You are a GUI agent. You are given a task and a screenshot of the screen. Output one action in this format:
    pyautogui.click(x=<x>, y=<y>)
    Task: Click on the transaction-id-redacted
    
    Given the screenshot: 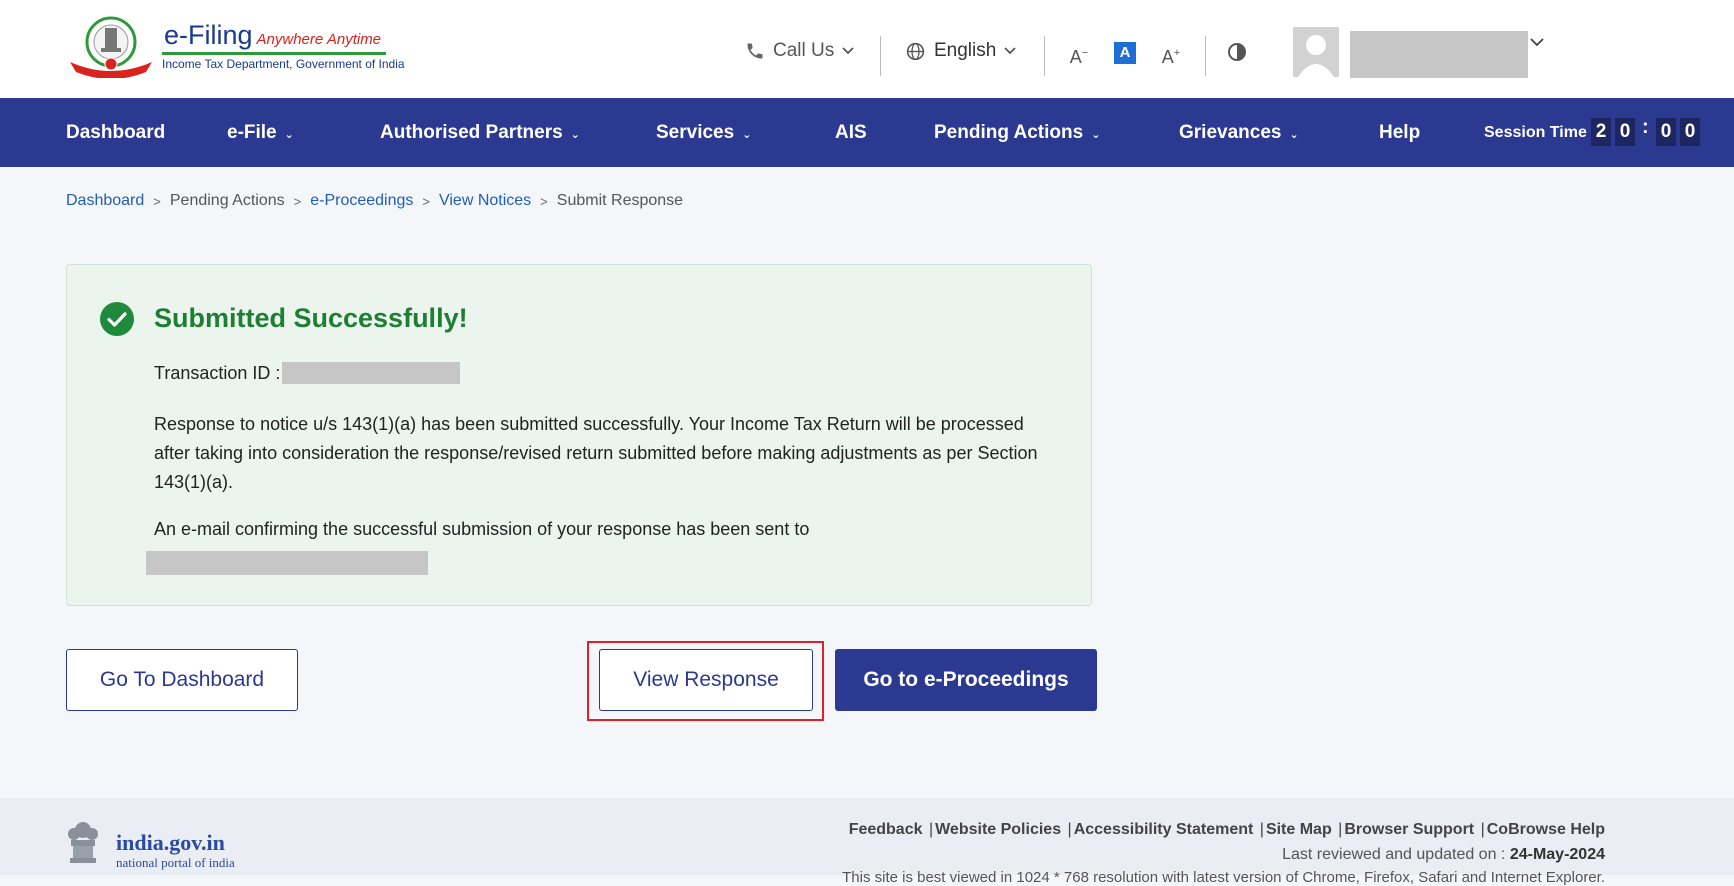 What is the action you would take?
    pyautogui.click(x=371, y=373)
    